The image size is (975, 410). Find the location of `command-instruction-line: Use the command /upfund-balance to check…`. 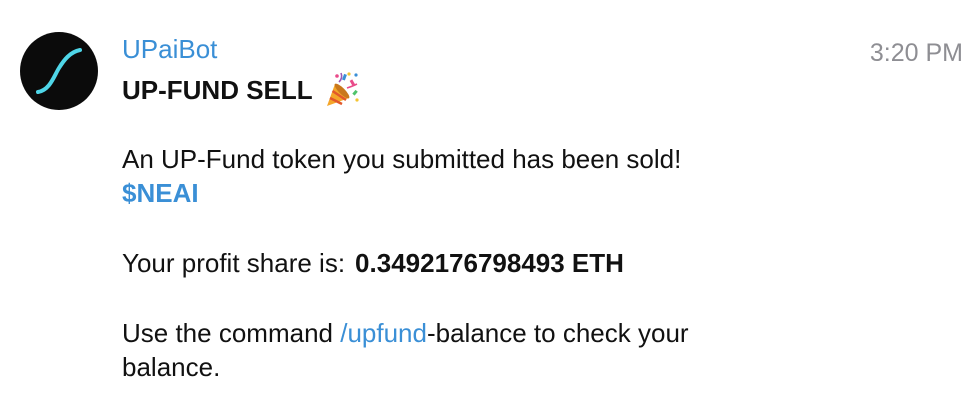

command-instruction-line: Use the command /upfund-balance to check… is located at coordinates (405, 333).